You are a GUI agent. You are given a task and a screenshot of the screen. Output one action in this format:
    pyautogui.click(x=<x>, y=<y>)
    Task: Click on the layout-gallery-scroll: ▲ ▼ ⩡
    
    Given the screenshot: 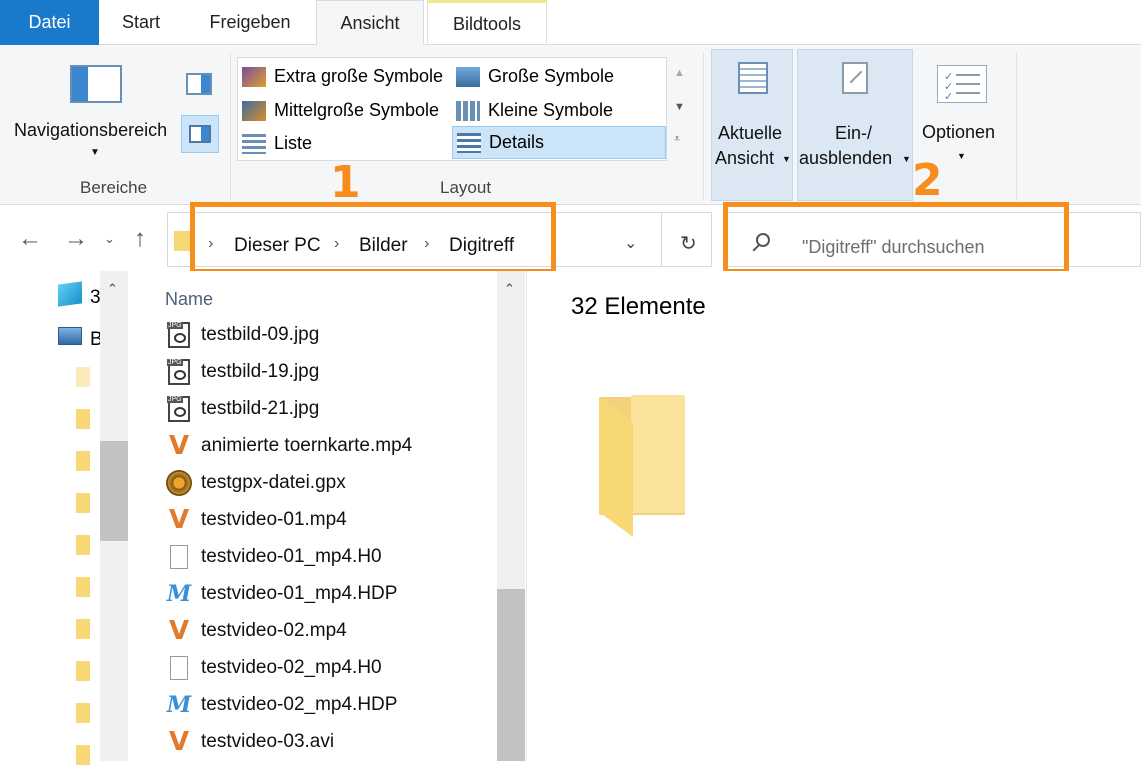 What is the action you would take?
    pyautogui.click(x=679, y=109)
    